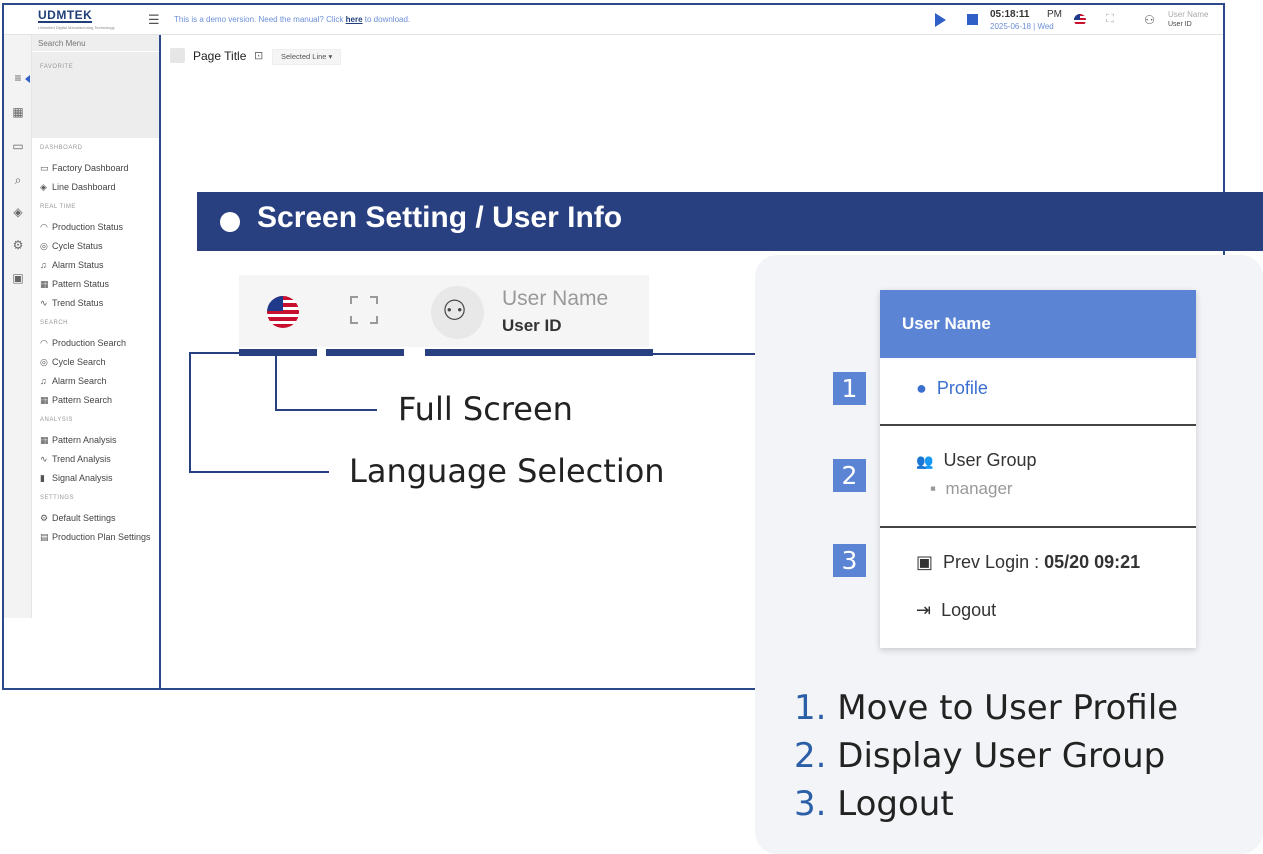 This screenshot has height=854, width=1263. What do you see at coordinates (230, 222) in the screenshot?
I see `bullet-icon` at bounding box center [230, 222].